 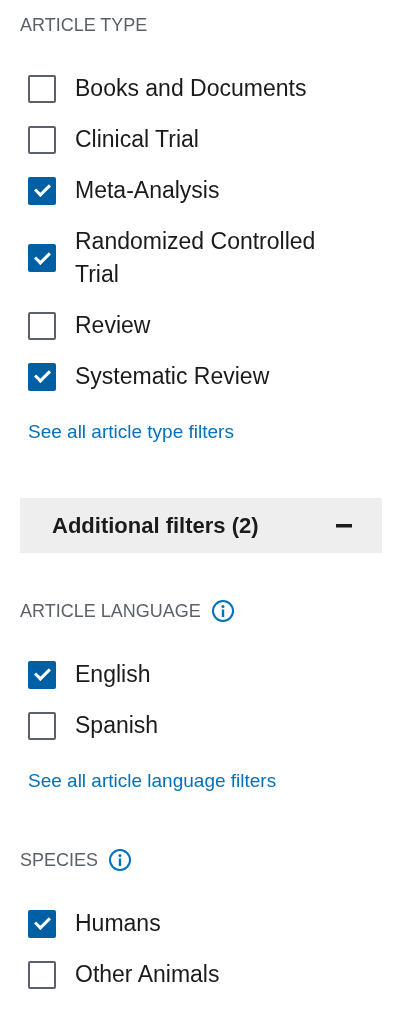 I want to click on option-label: Humans, so click(x=118, y=923).